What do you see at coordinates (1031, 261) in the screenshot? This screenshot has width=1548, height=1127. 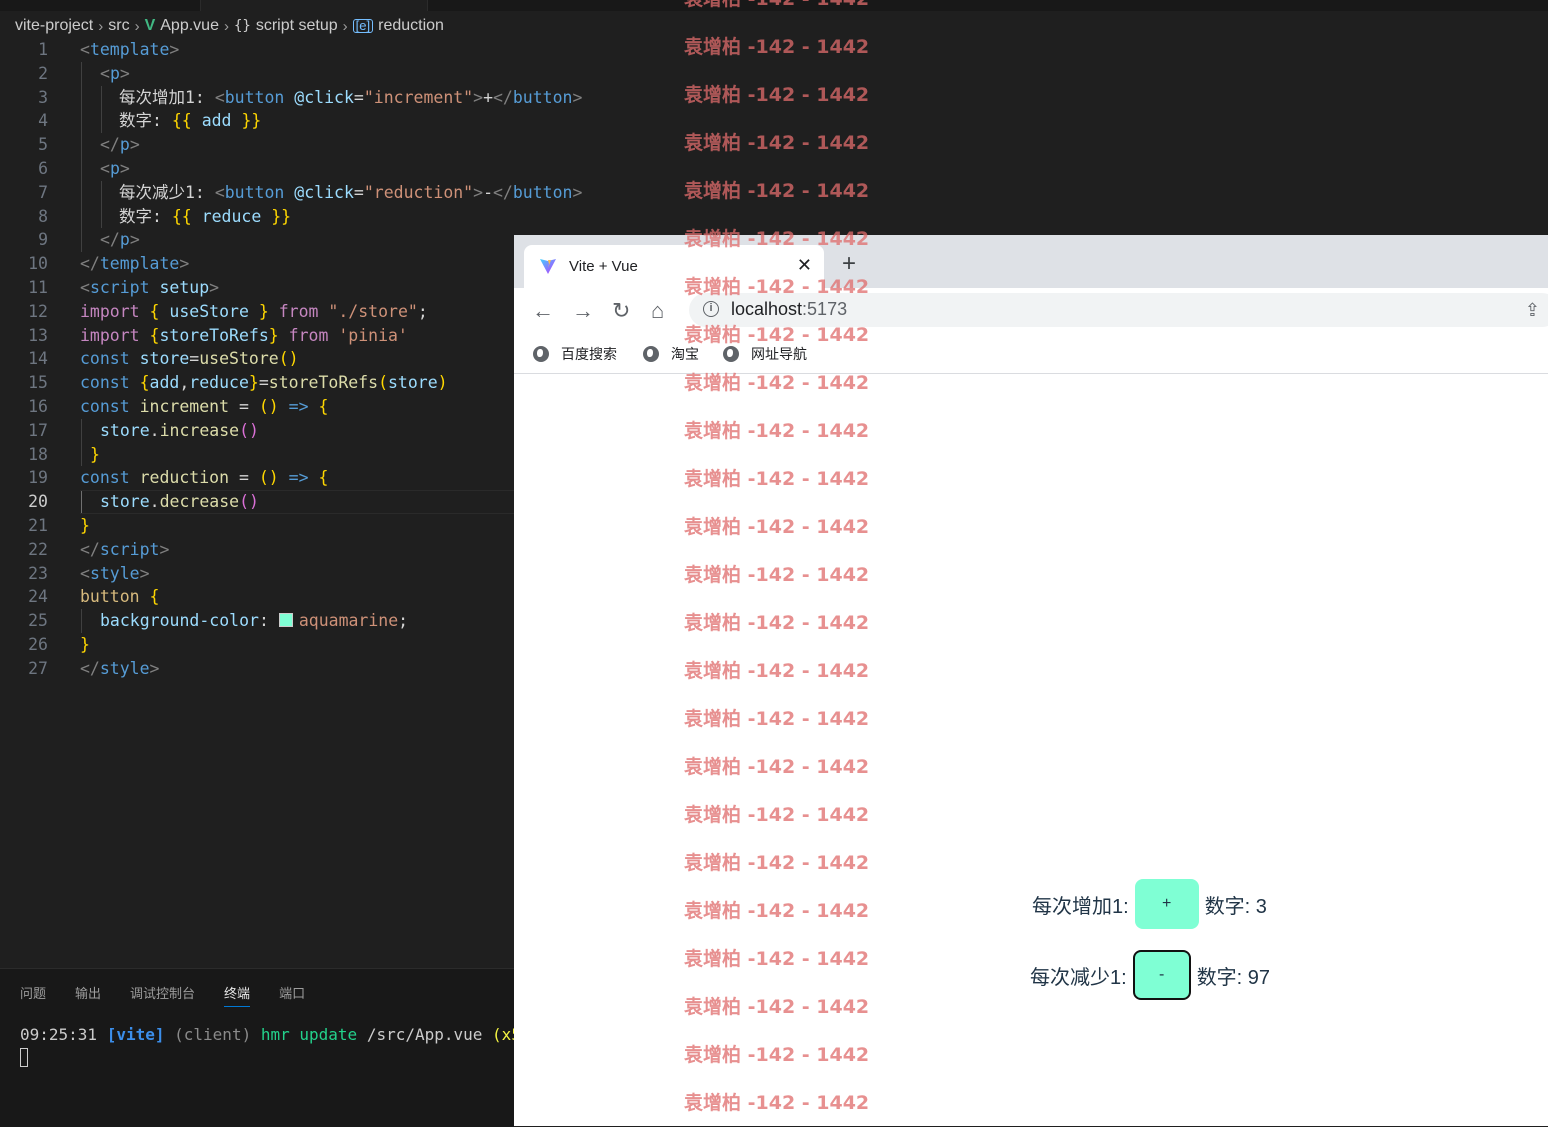 I see `browser-tab-strip: Vite + Vue ✕ +` at bounding box center [1031, 261].